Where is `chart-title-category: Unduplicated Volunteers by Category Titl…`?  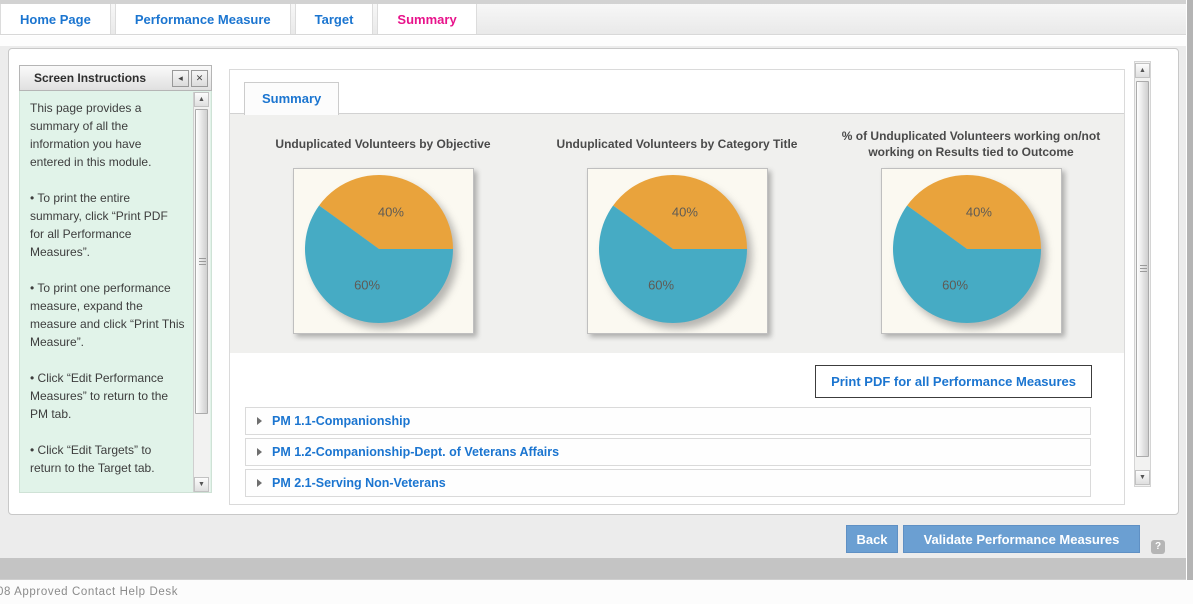
chart-title-category: Unduplicated Volunteers by Category Titl… is located at coordinates (677, 144).